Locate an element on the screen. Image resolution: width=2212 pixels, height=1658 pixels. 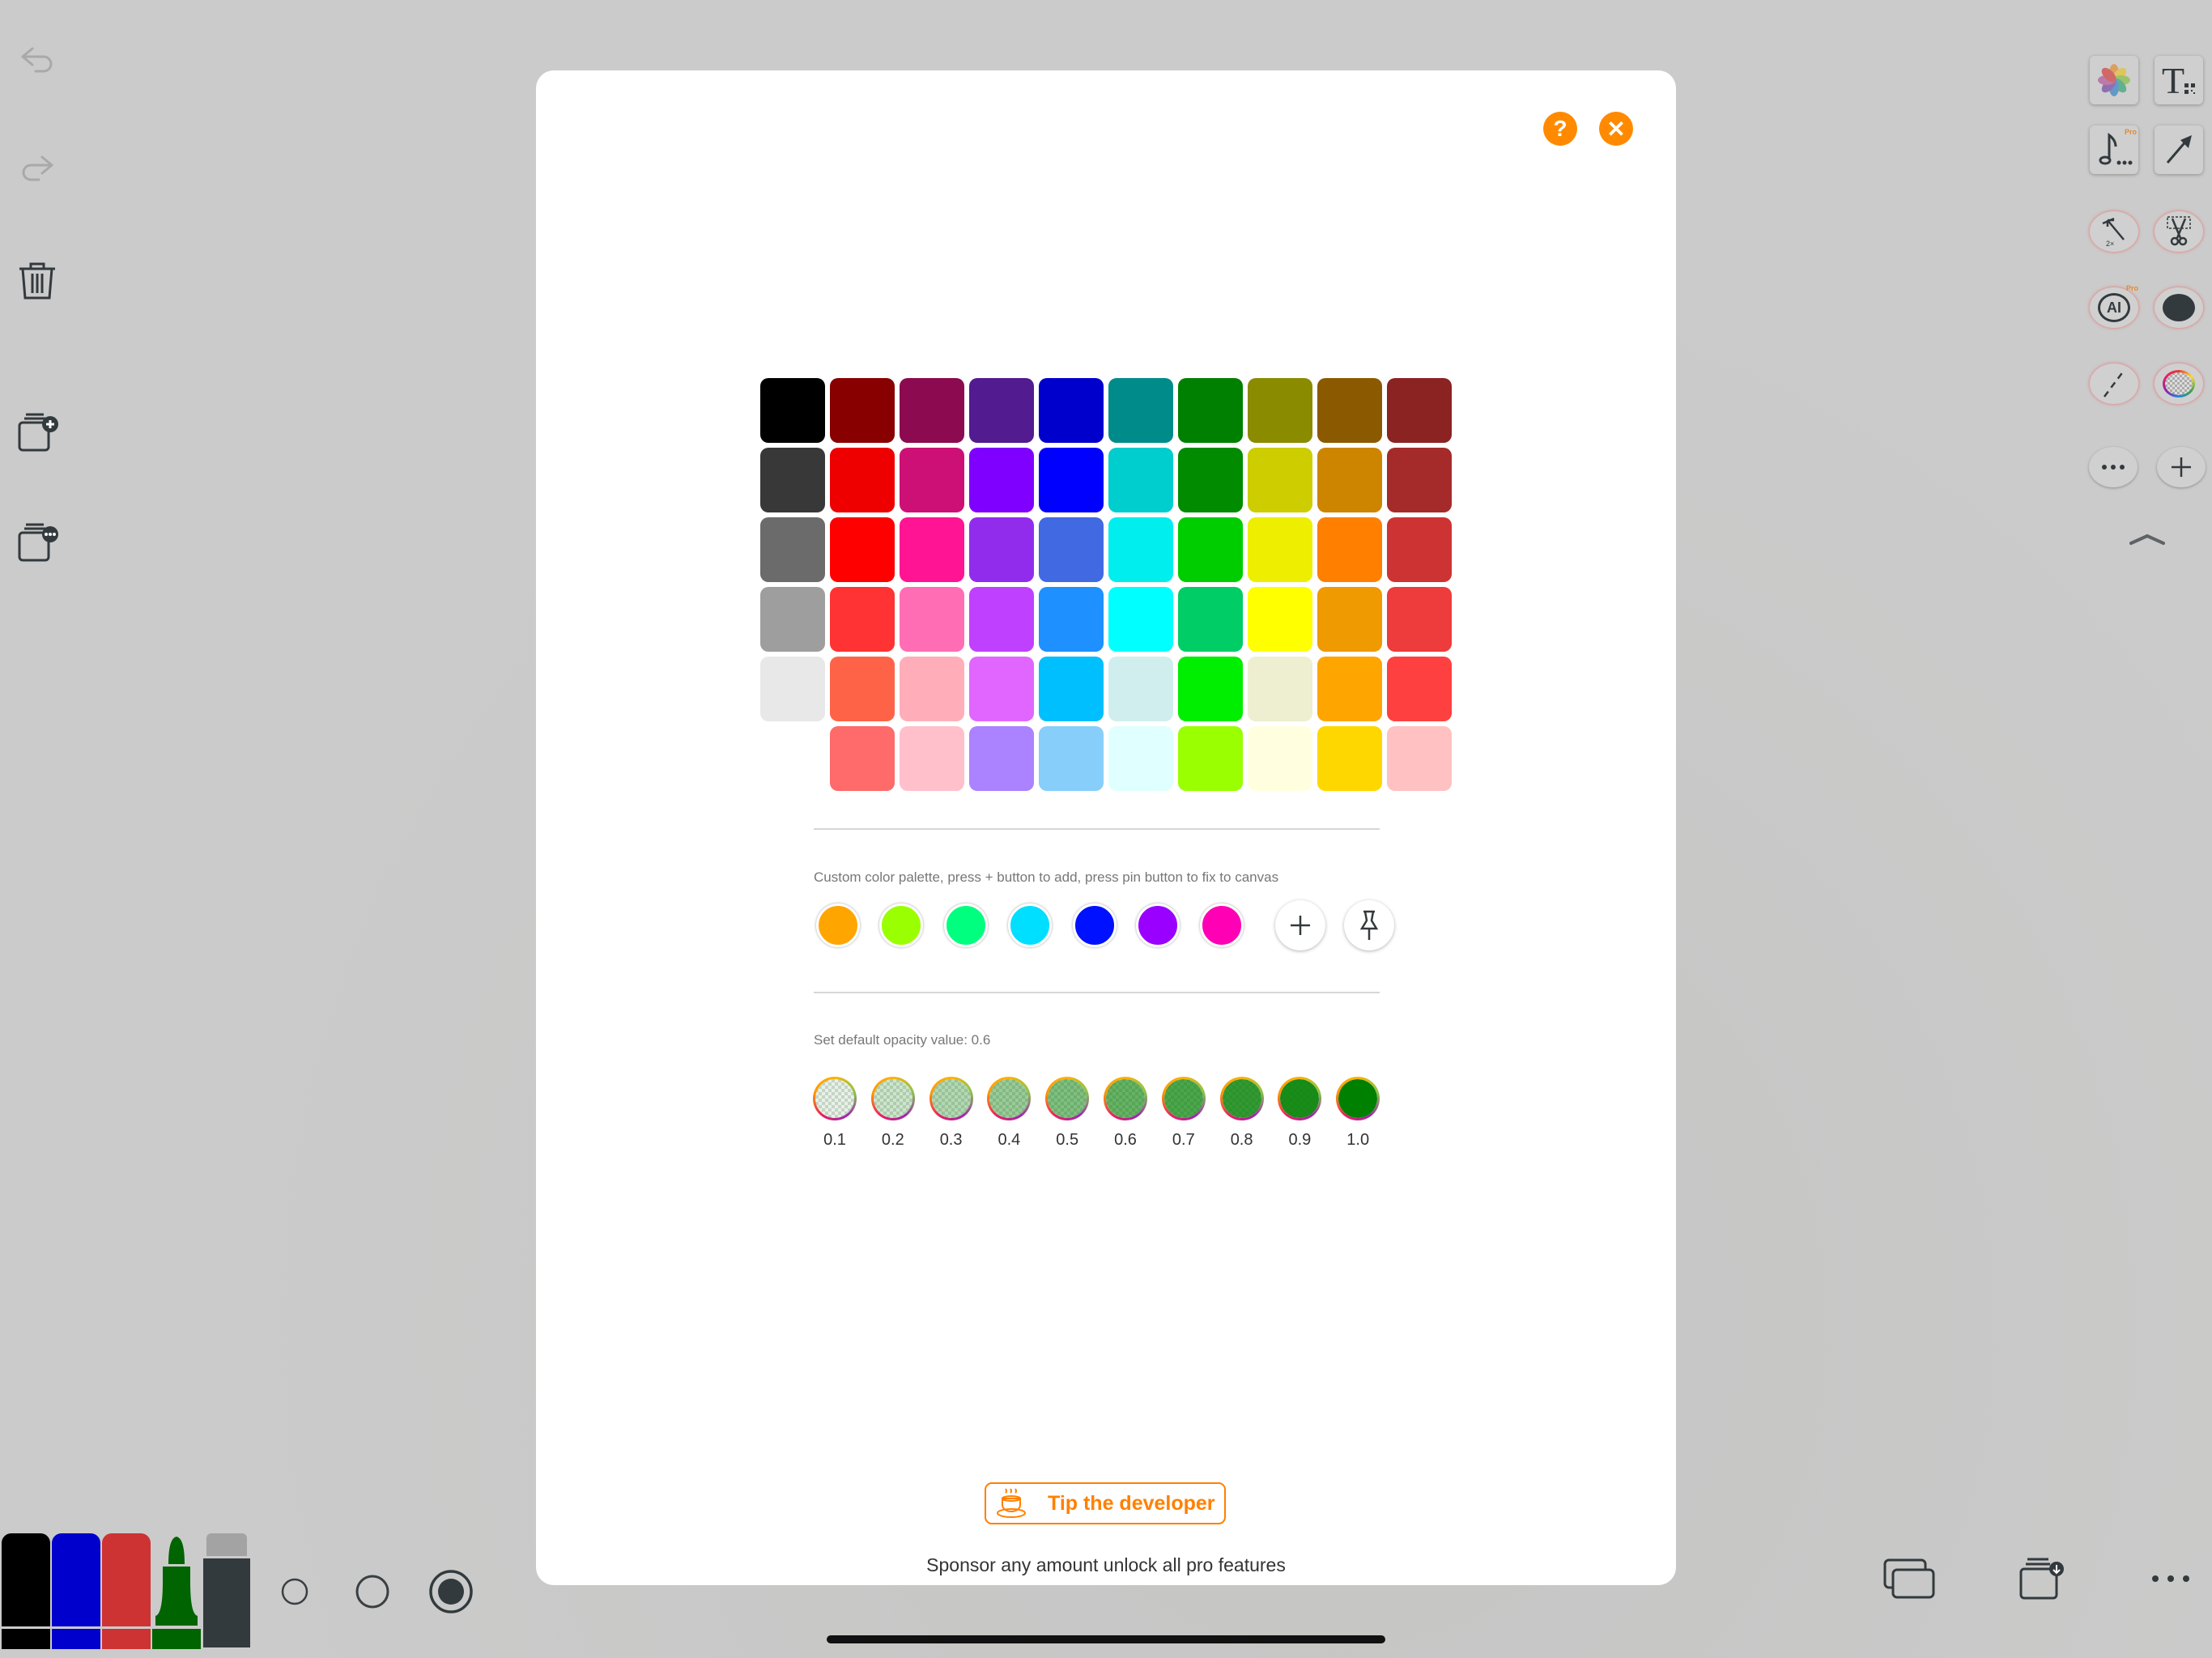
add-color-button is located at coordinates (1300, 925).